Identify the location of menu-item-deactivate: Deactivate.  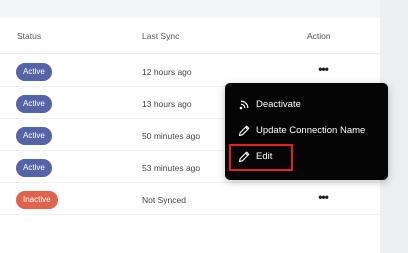
(306, 105).